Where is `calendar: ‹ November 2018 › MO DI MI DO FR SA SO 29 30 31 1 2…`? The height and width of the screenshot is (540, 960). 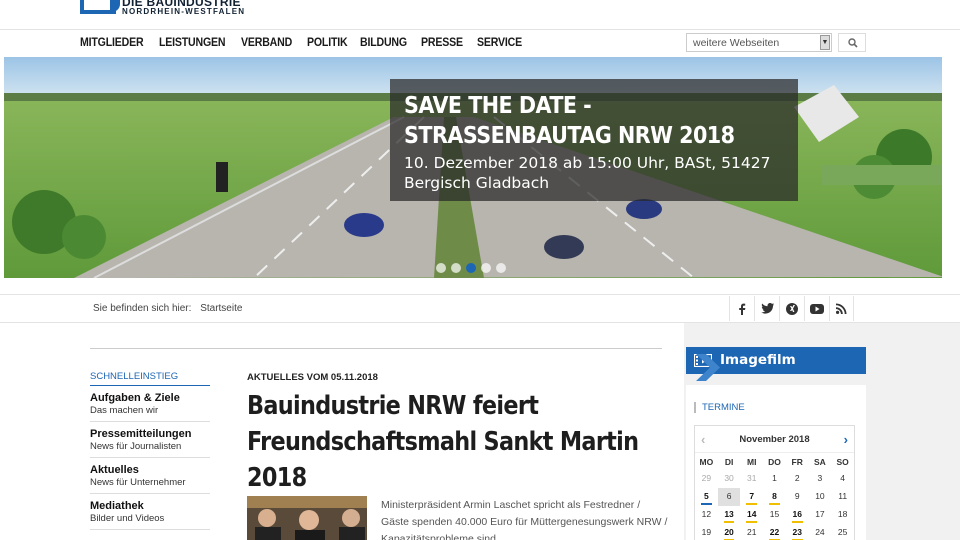 calendar: ‹ November 2018 › MO DI MI DO FR SA SO 29 30 31 1 2… is located at coordinates (774, 482).